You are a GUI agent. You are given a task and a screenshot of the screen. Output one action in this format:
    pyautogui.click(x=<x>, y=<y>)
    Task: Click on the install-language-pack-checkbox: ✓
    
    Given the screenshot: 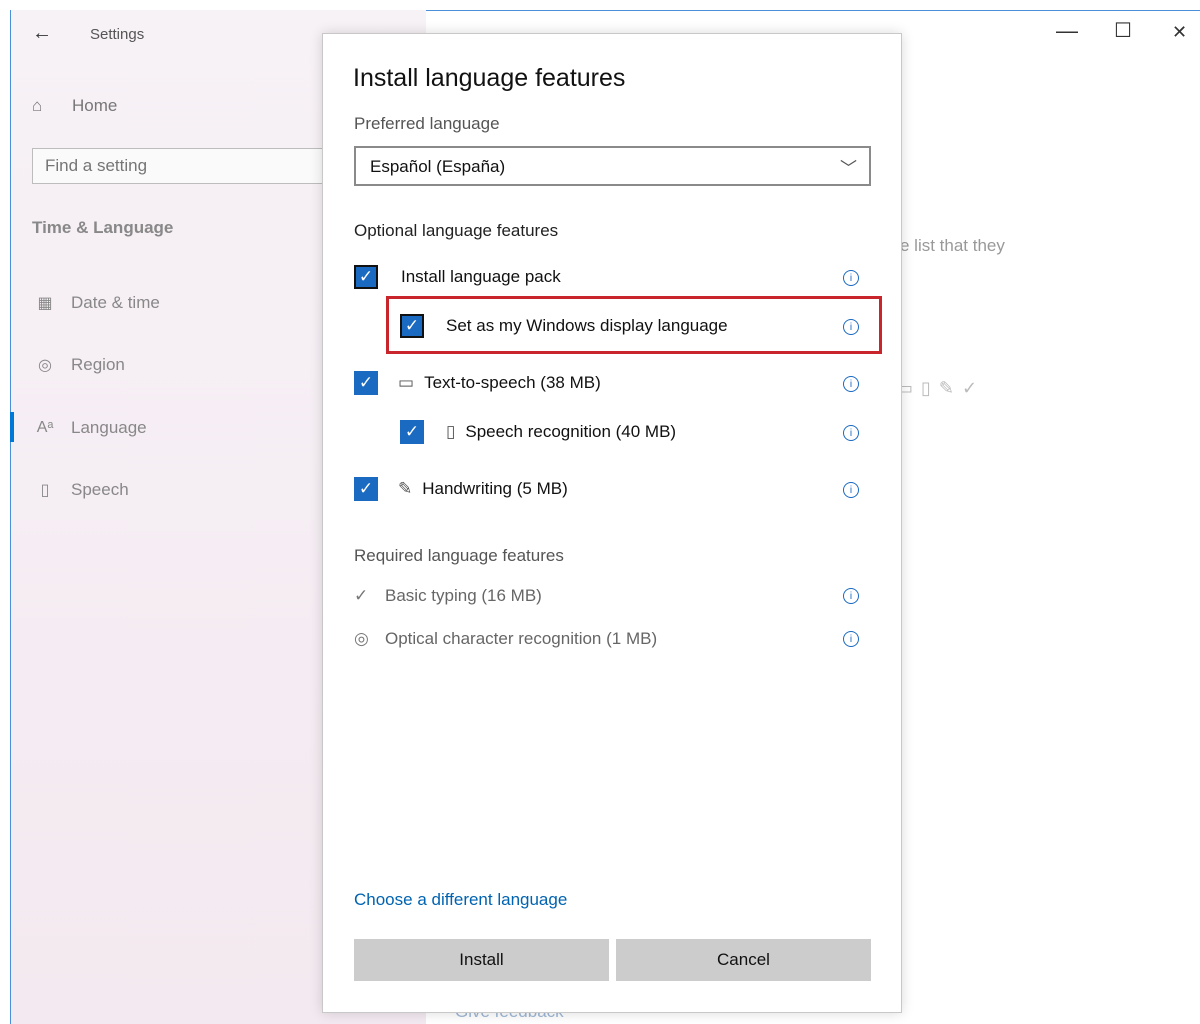 What is the action you would take?
    pyautogui.click(x=366, y=277)
    